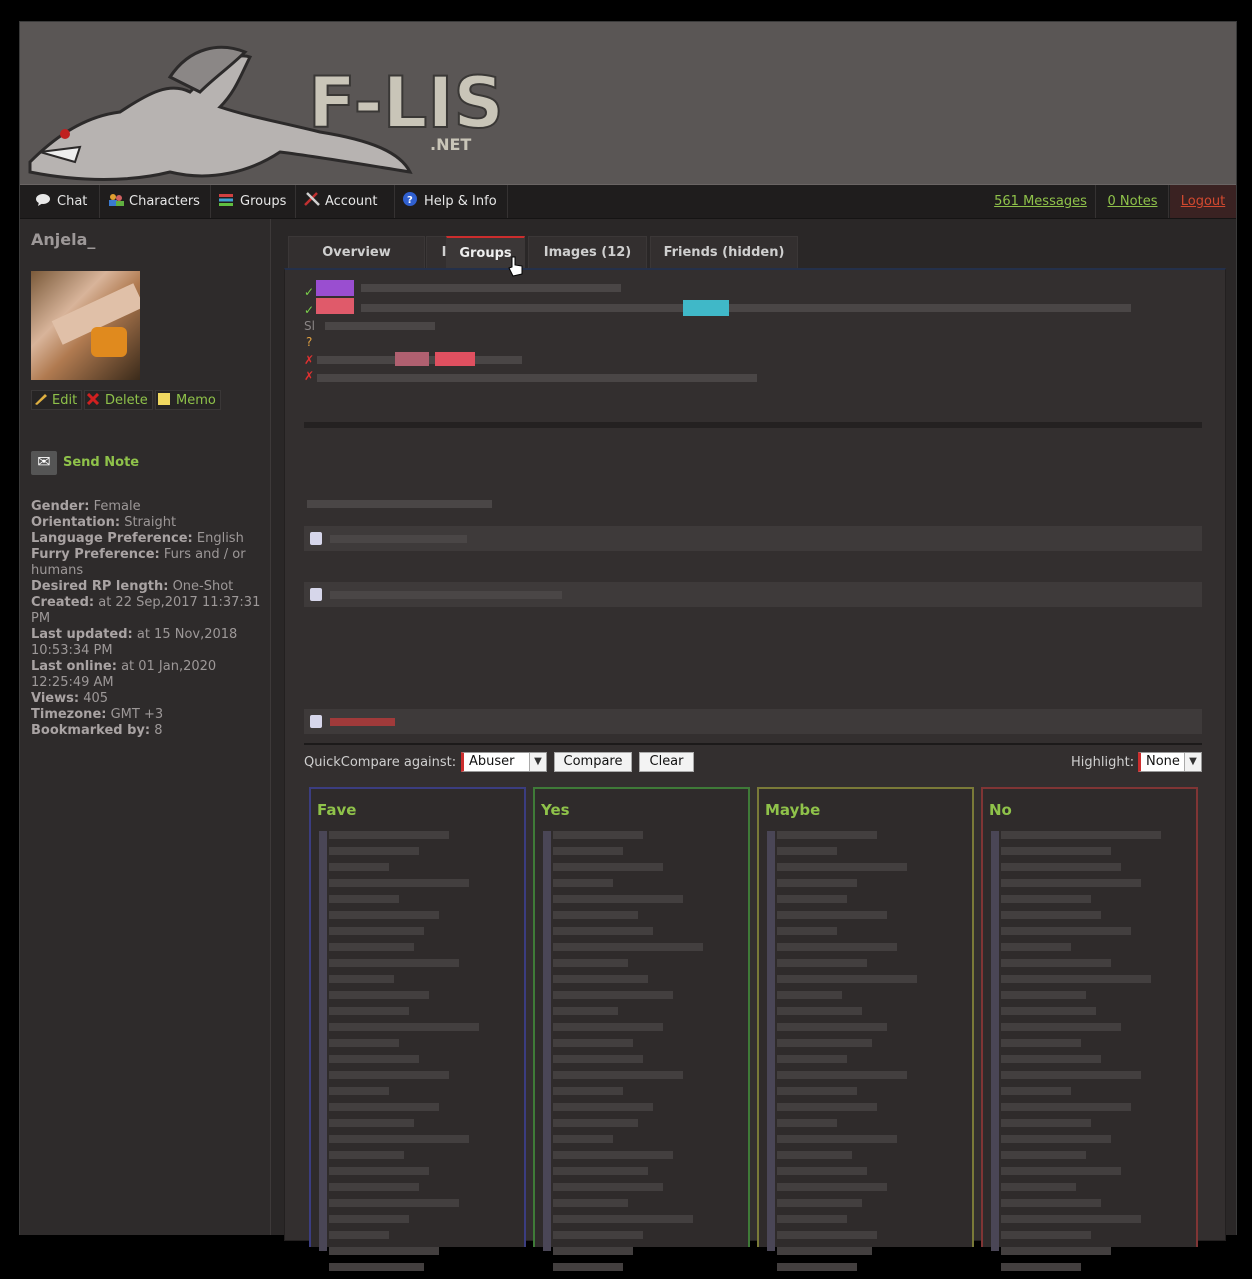 The width and height of the screenshot is (1252, 1279). I want to click on nav-help: ? Help & Info, so click(451, 201).